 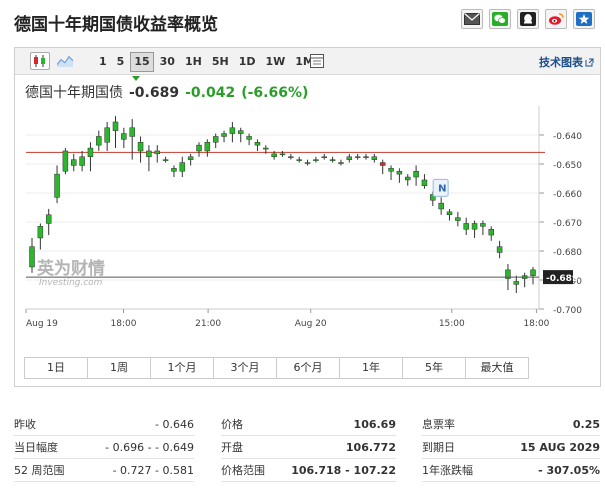 I want to click on wechat-icon, so click(x=500, y=19).